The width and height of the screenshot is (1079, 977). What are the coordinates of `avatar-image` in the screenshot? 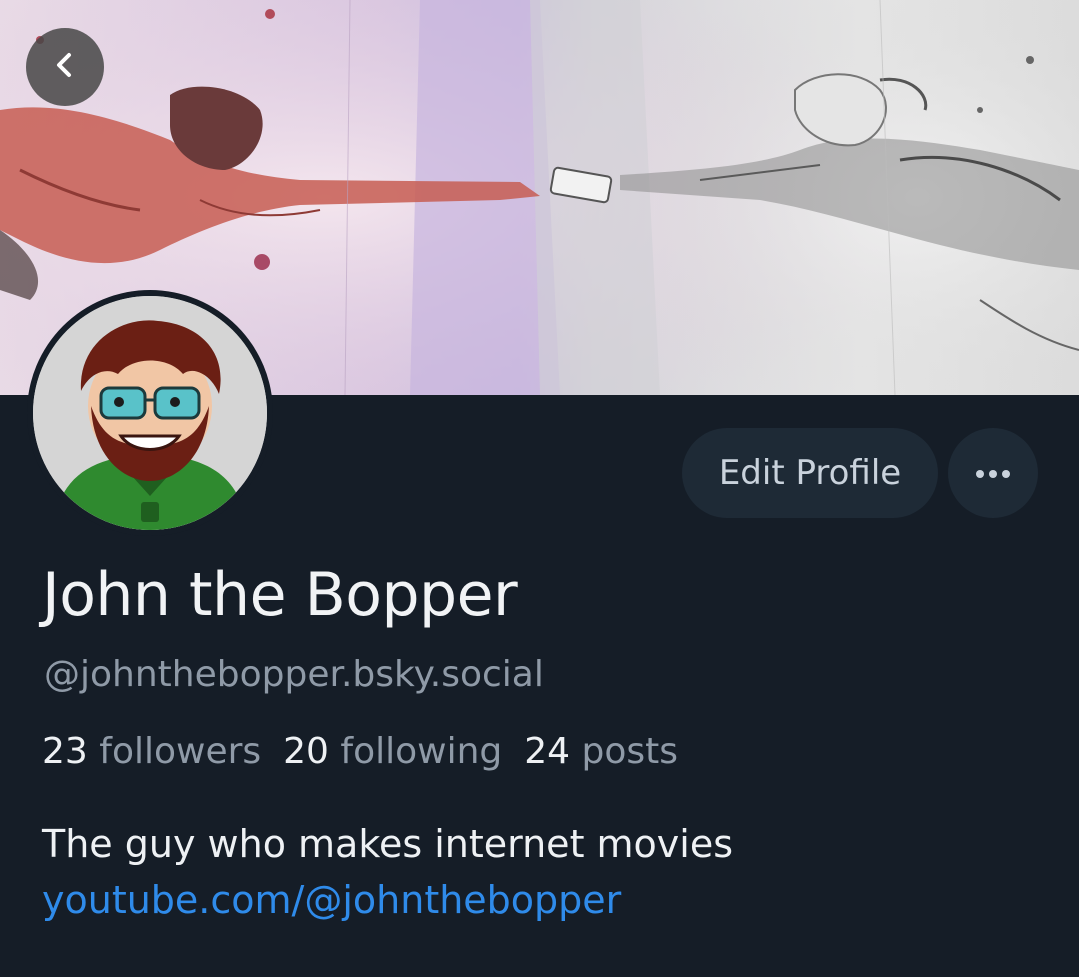 It's located at (150, 413).